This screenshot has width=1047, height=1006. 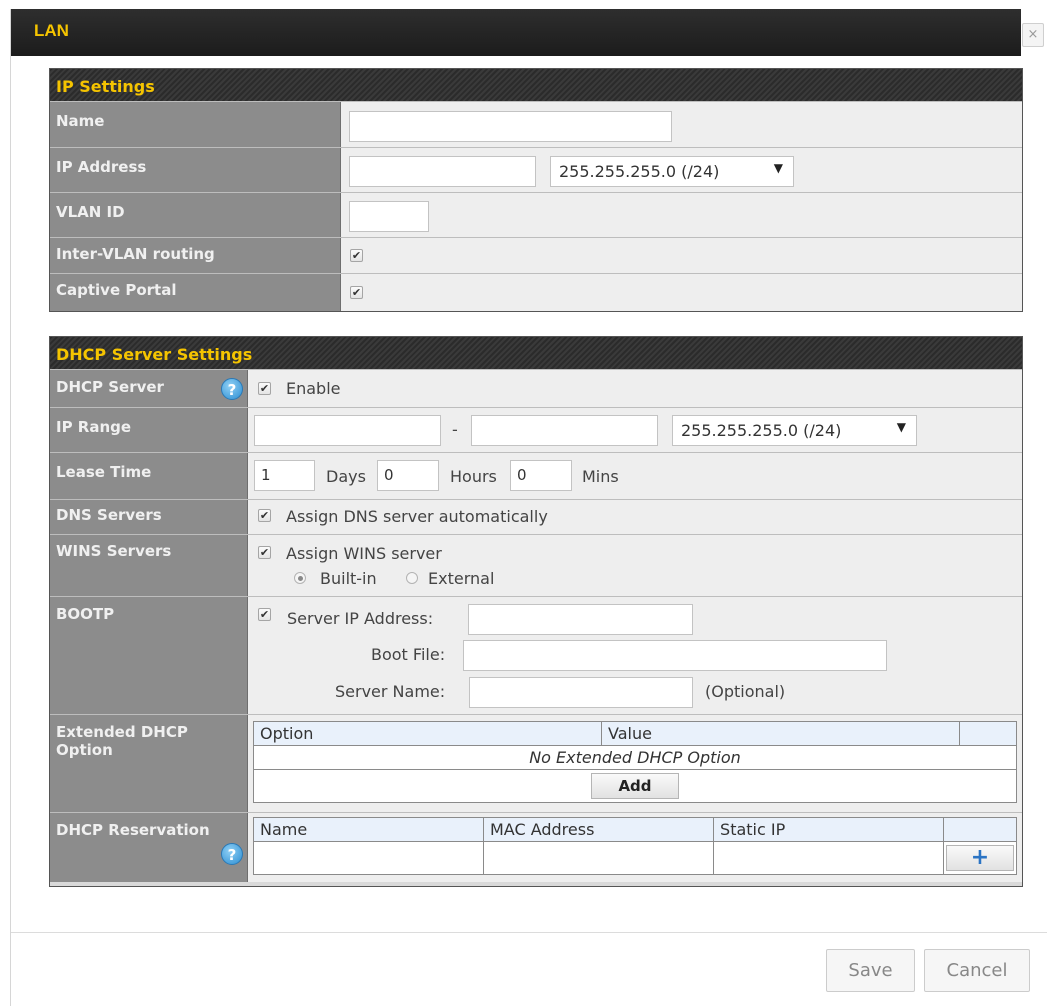 What do you see at coordinates (675, 655) in the screenshot?
I see `boot-file-input` at bounding box center [675, 655].